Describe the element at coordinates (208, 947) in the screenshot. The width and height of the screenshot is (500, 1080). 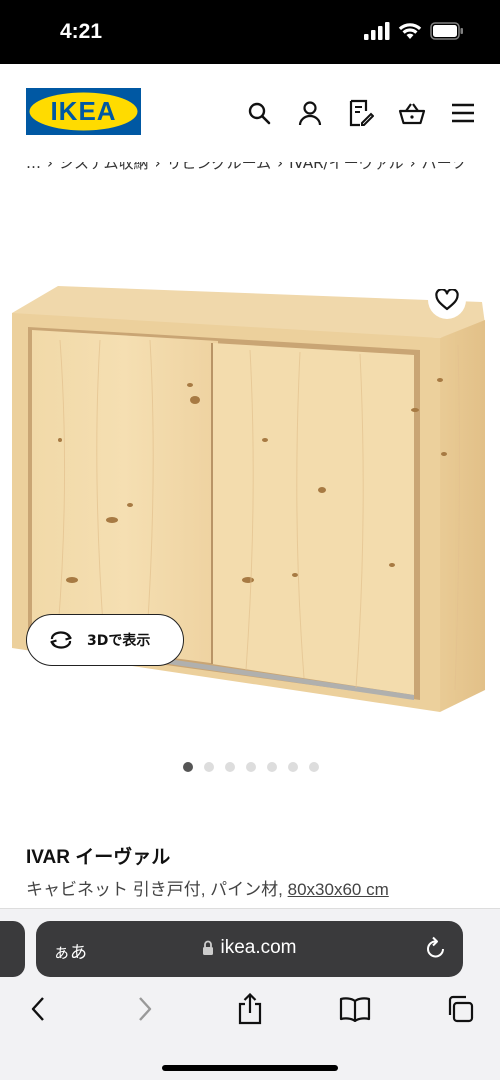
I see `lock-icon` at that location.